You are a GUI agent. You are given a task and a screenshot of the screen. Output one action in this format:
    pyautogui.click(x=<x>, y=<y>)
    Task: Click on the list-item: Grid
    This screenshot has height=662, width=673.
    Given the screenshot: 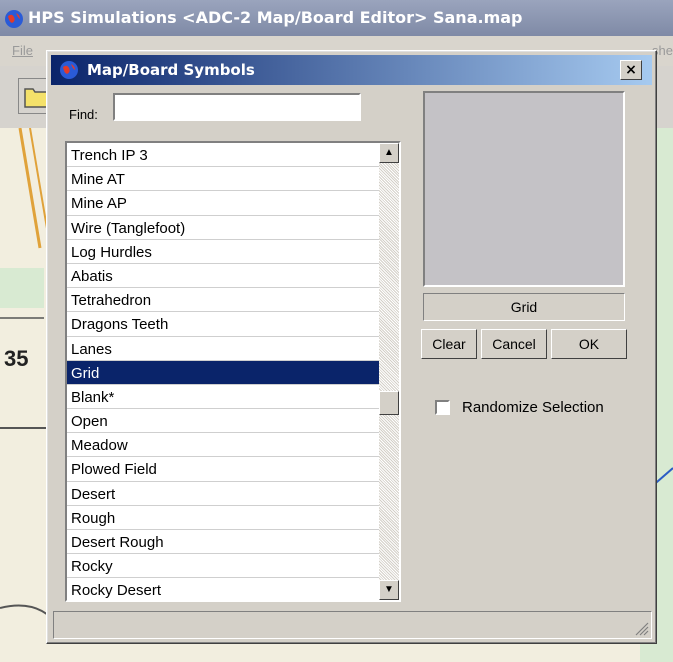 What is the action you would take?
    pyautogui.click(x=224, y=372)
    